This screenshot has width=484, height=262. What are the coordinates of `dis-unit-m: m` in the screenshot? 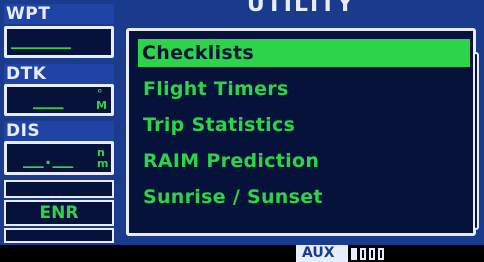 It's located at (103, 163).